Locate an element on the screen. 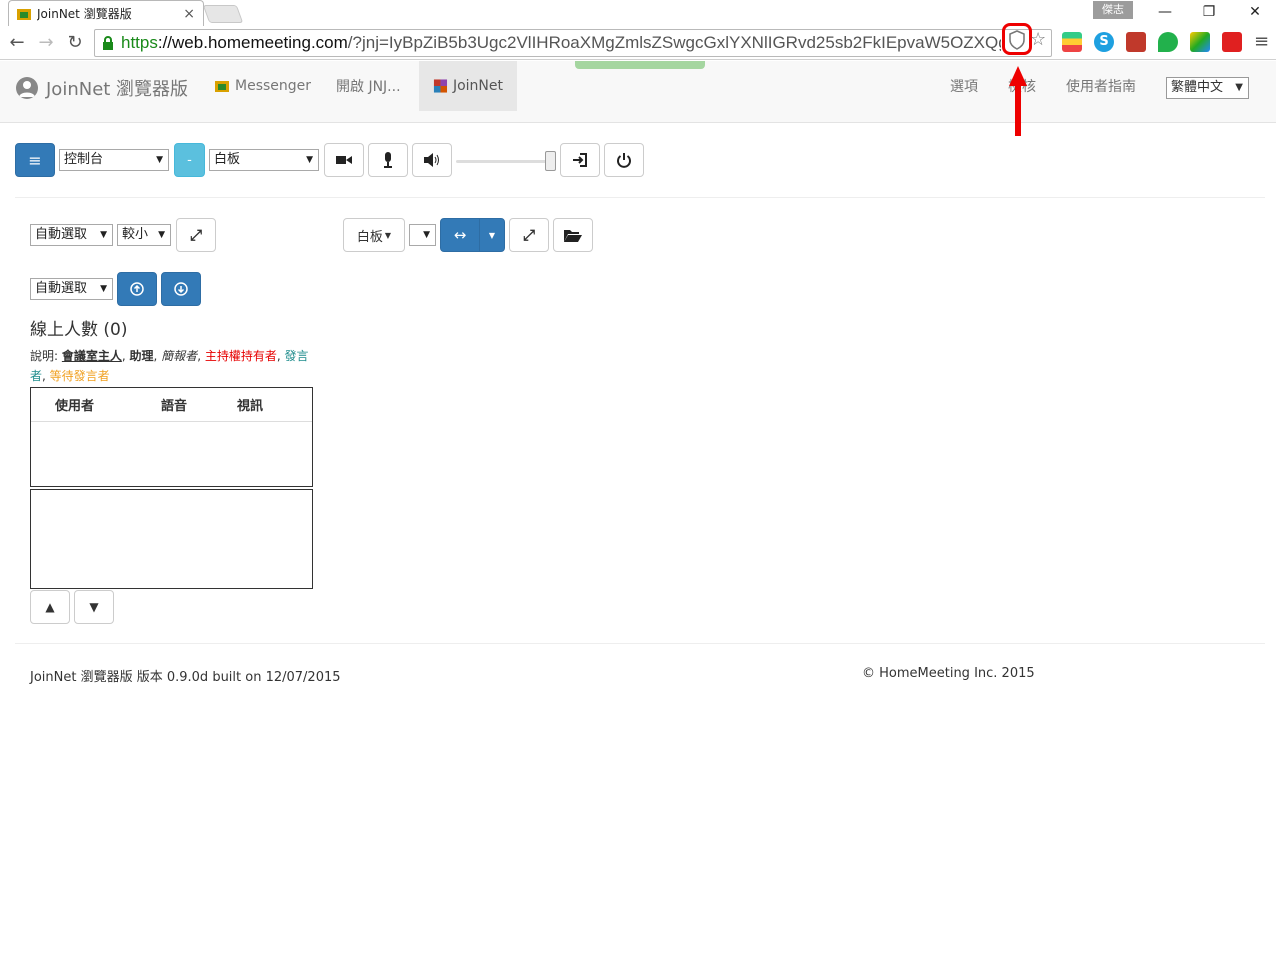 This screenshot has height=969, width=1276. user-icon is located at coordinates (27, 88).